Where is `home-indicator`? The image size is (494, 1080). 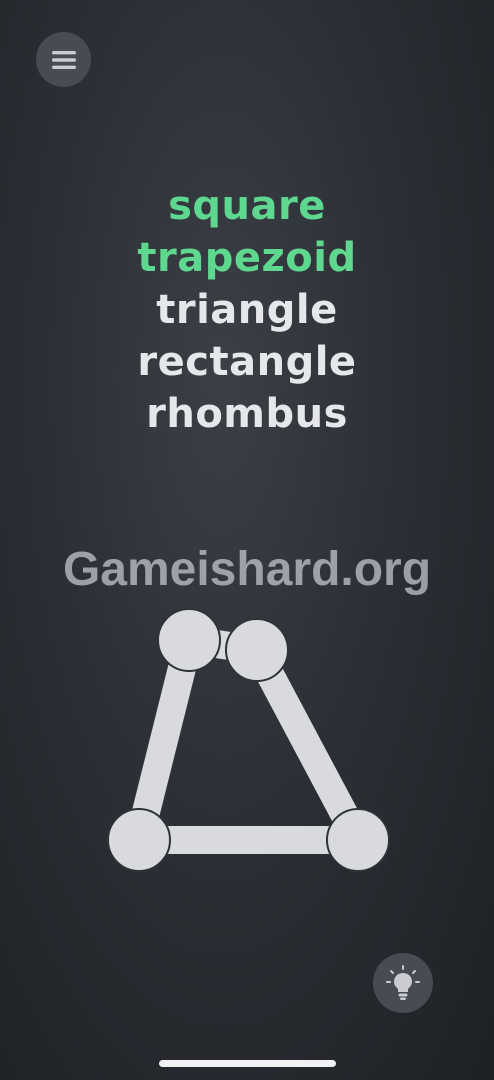
home-indicator is located at coordinates (247, 1063).